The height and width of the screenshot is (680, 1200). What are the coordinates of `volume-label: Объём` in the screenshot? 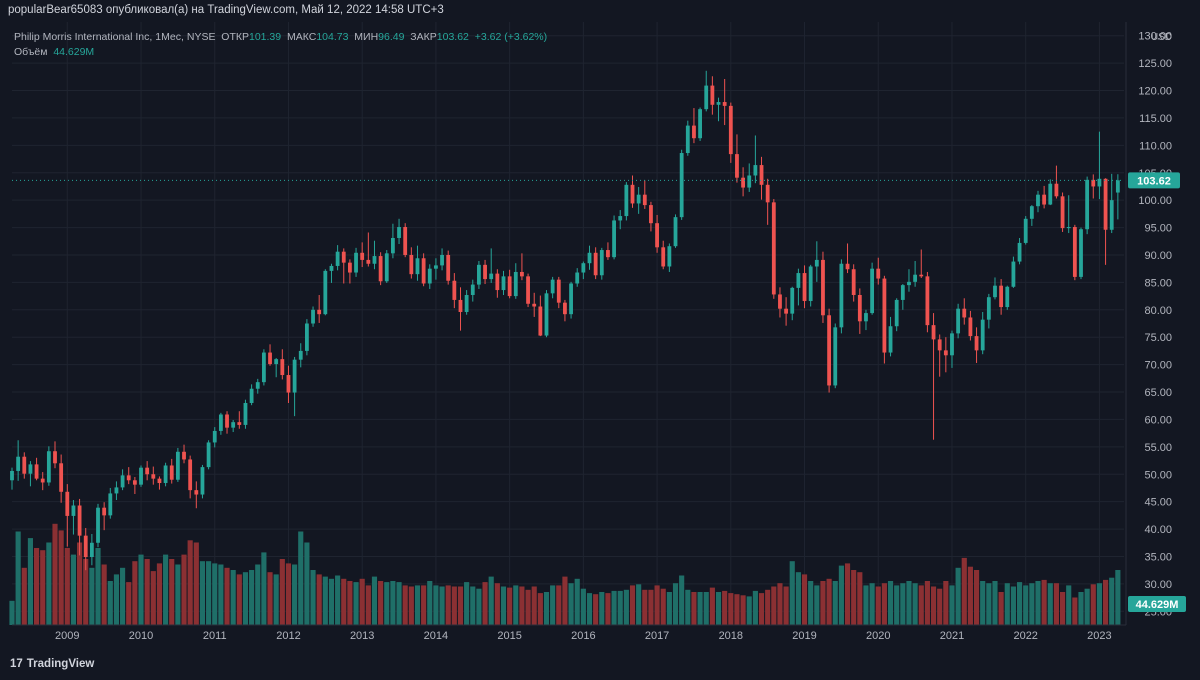 It's located at (31, 52).